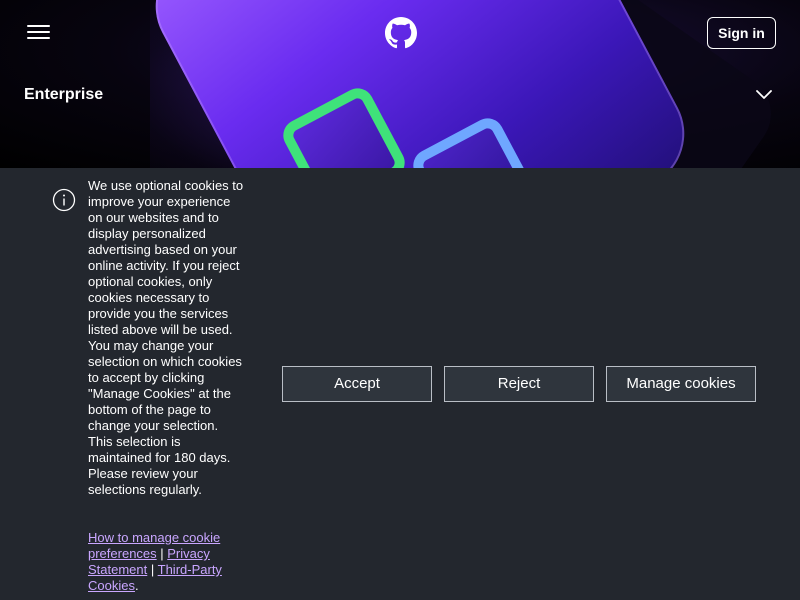  Describe the element at coordinates (681, 384) in the screenshot. I see `manage-cookies-button: Manage cookies` at that location.